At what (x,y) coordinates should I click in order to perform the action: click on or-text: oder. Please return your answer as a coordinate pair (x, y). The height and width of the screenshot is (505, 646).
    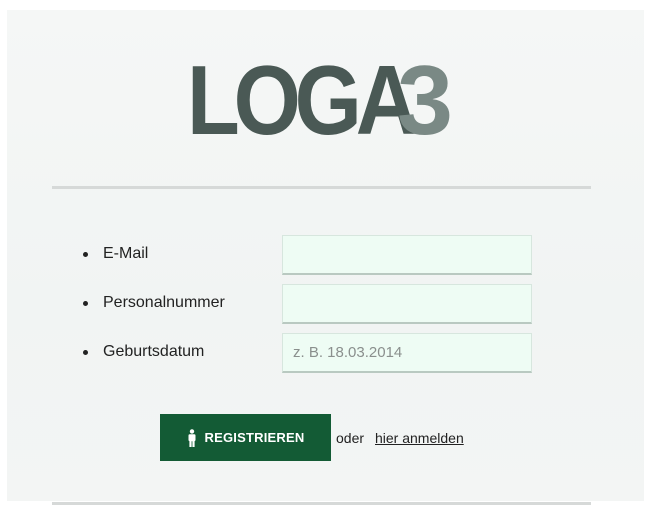
    Looking at the image, I should click on (350, 438).